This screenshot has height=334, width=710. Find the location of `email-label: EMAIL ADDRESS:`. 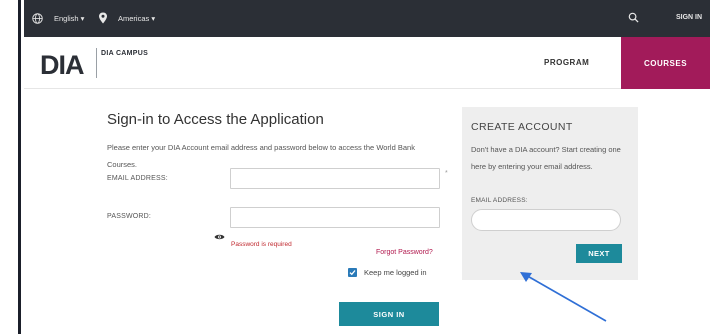

email-label: EMAIL ADDRESS: is located at coordinates (137, 178).